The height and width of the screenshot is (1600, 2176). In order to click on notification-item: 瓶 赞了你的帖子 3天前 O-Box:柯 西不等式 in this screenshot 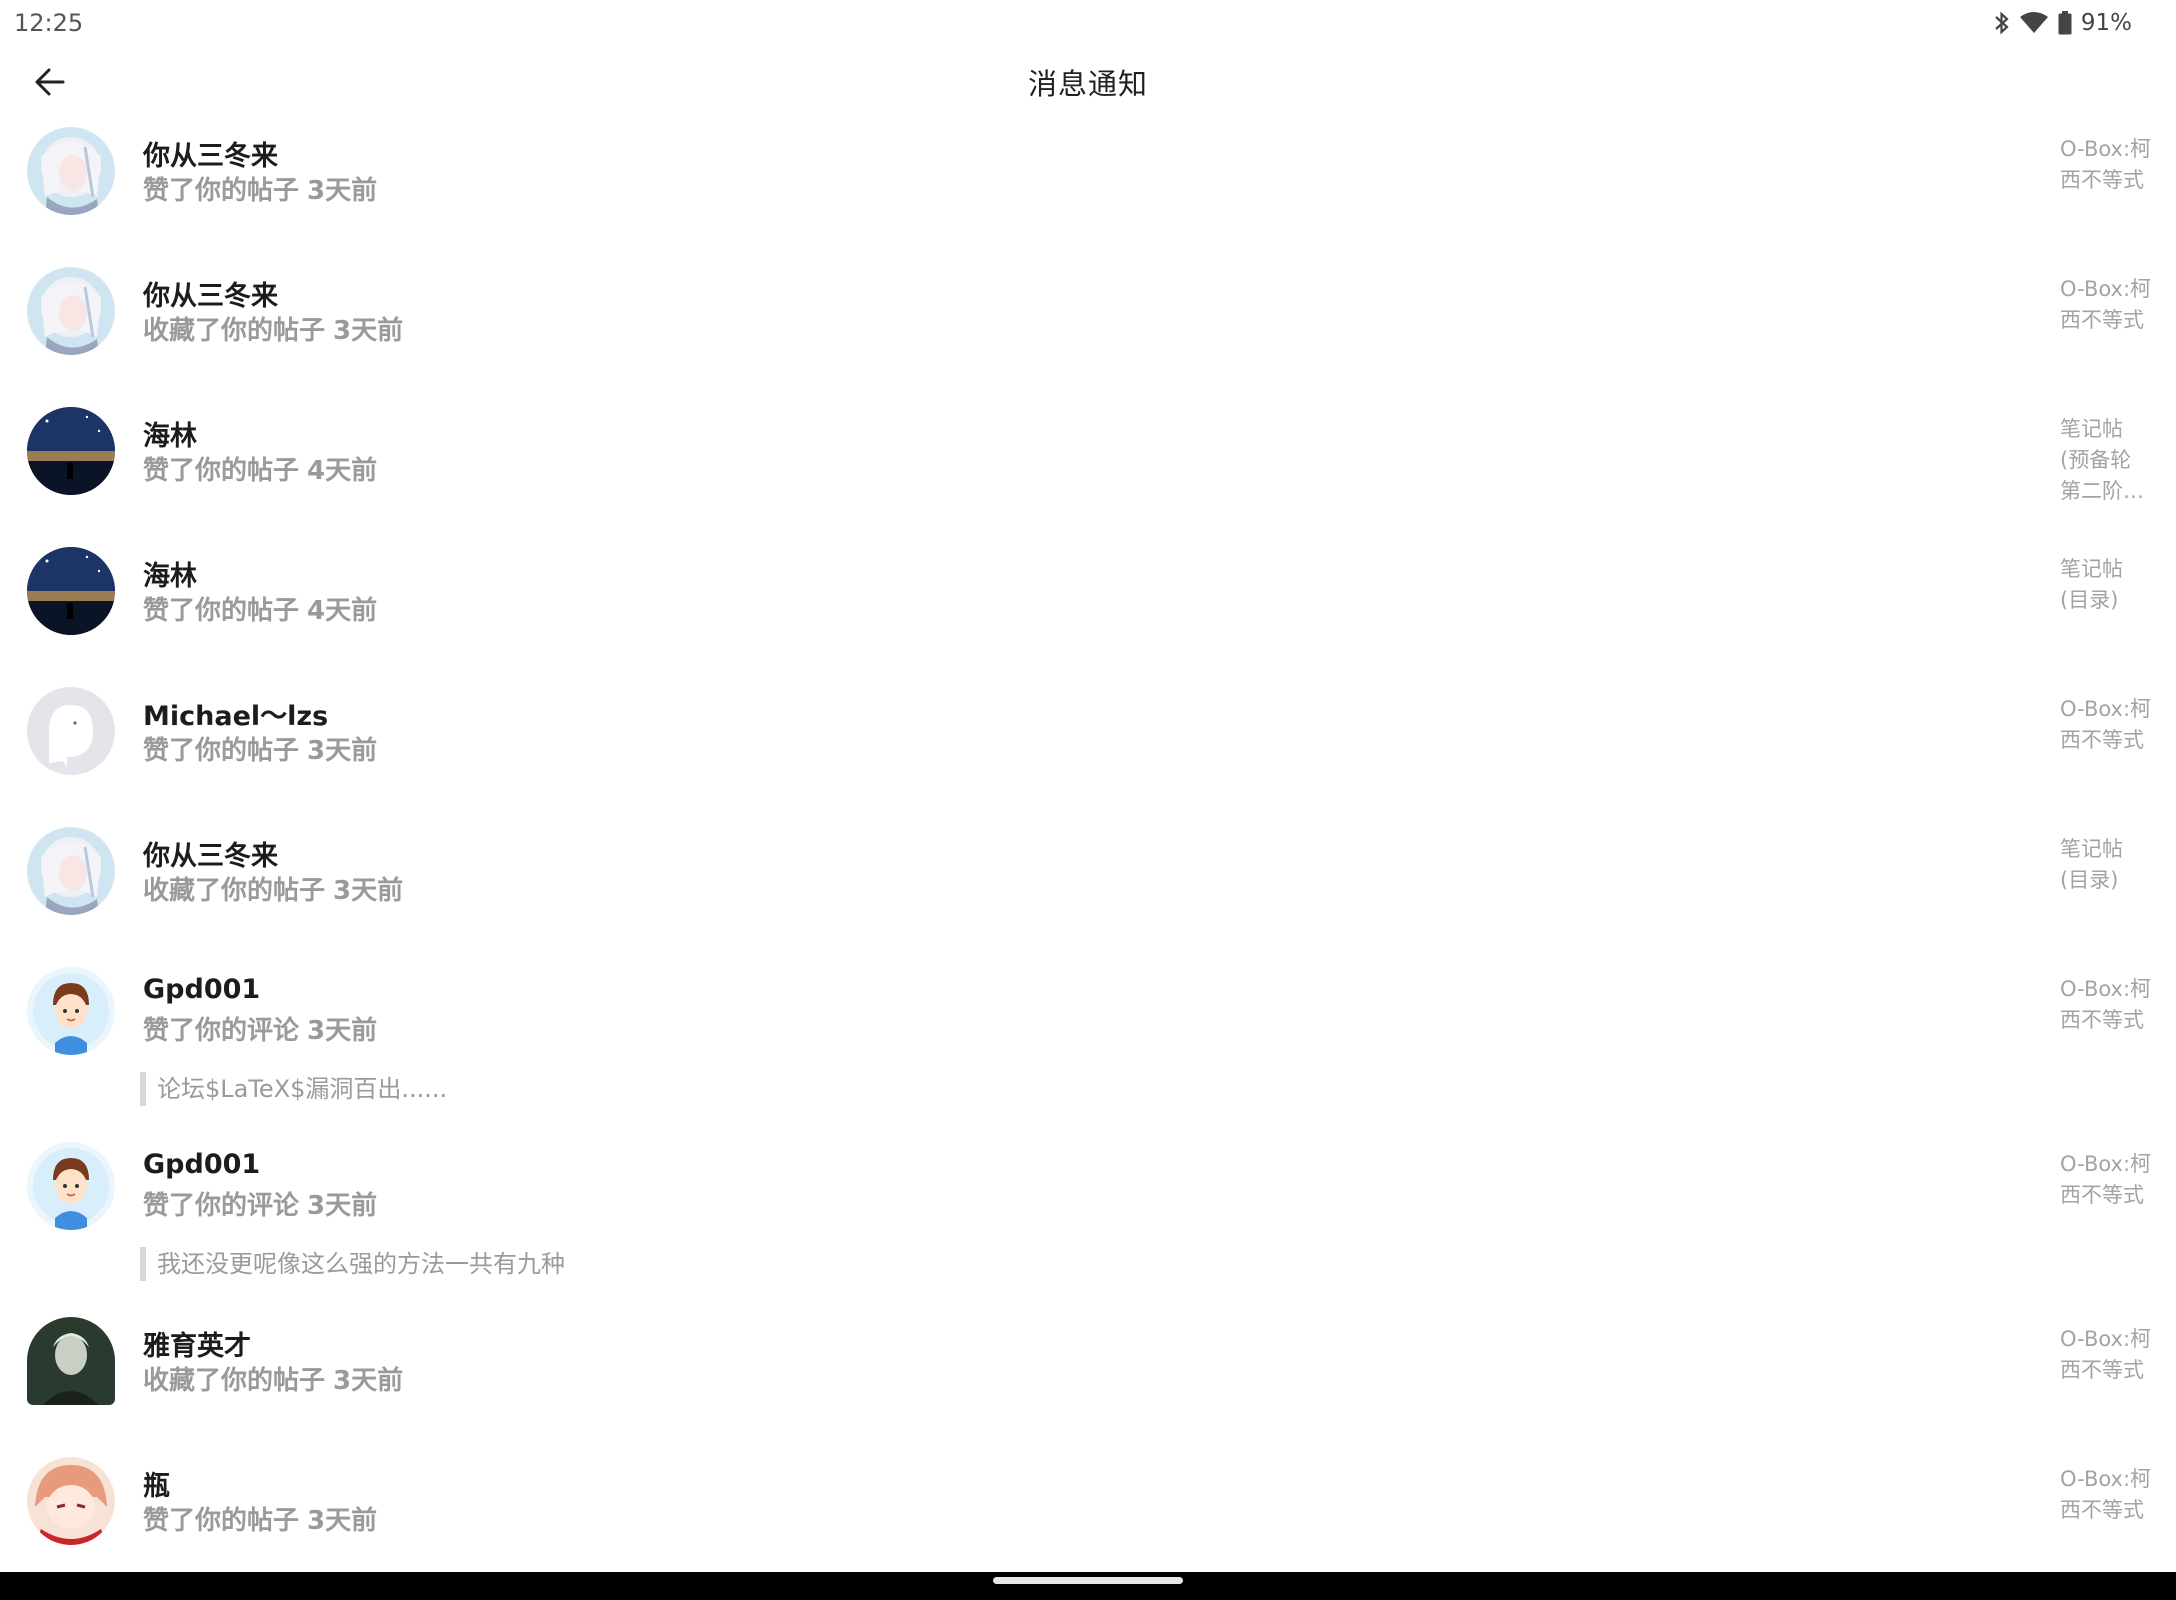, I will do `click(1088, 1518)`.